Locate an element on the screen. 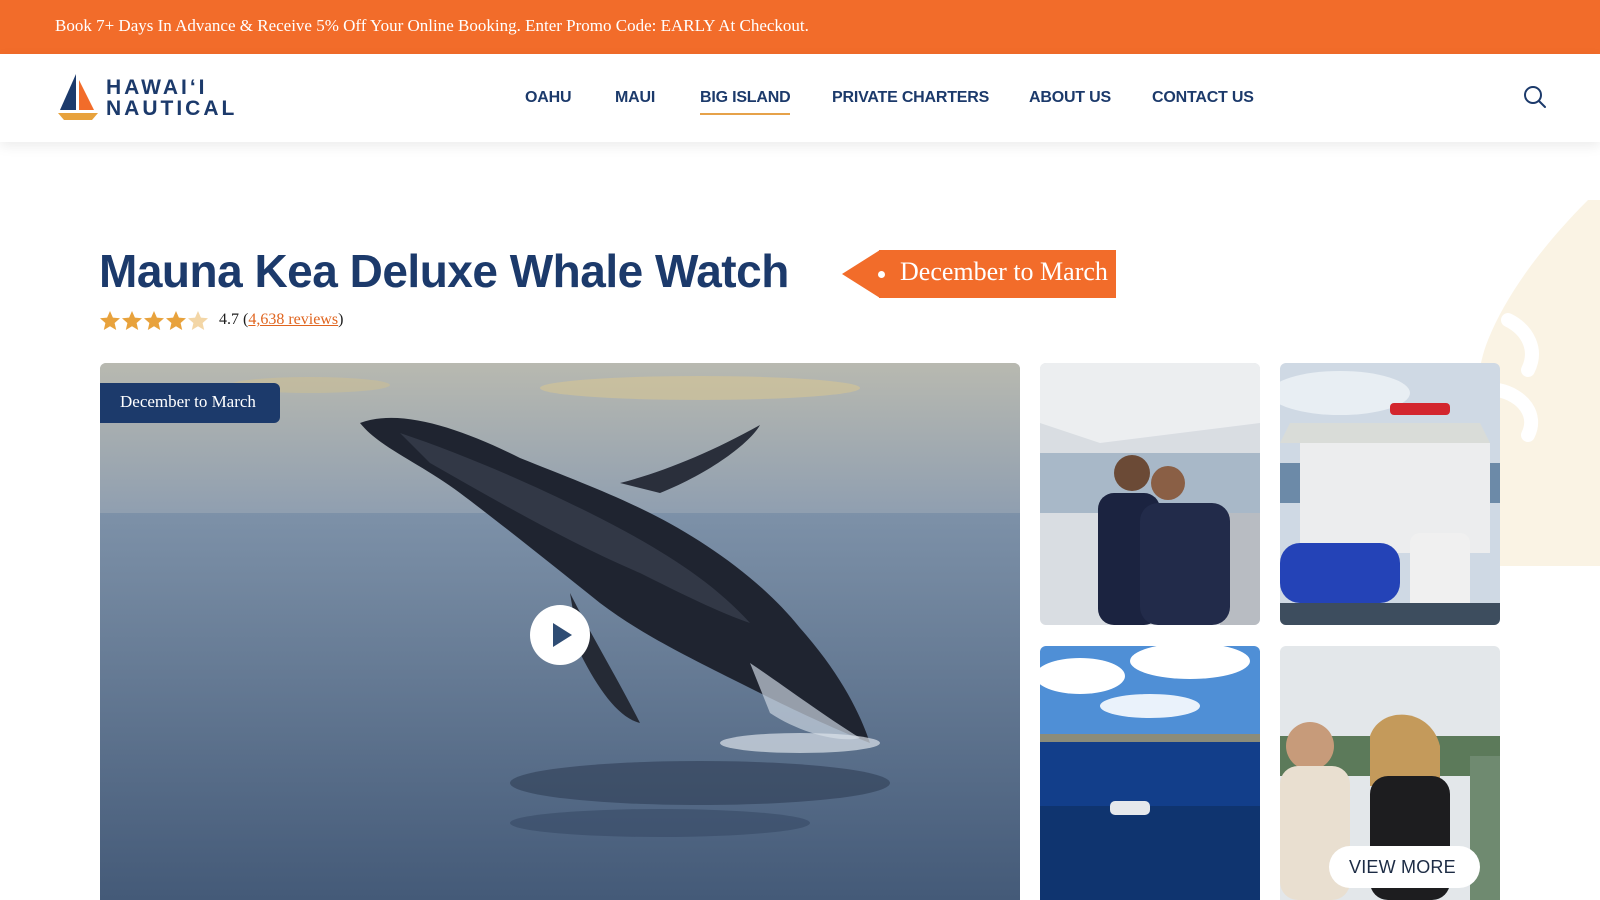 The width and height of the screenshot is (1600, 900). gallery-thumb-crew is located at coordinates (1150, 494).